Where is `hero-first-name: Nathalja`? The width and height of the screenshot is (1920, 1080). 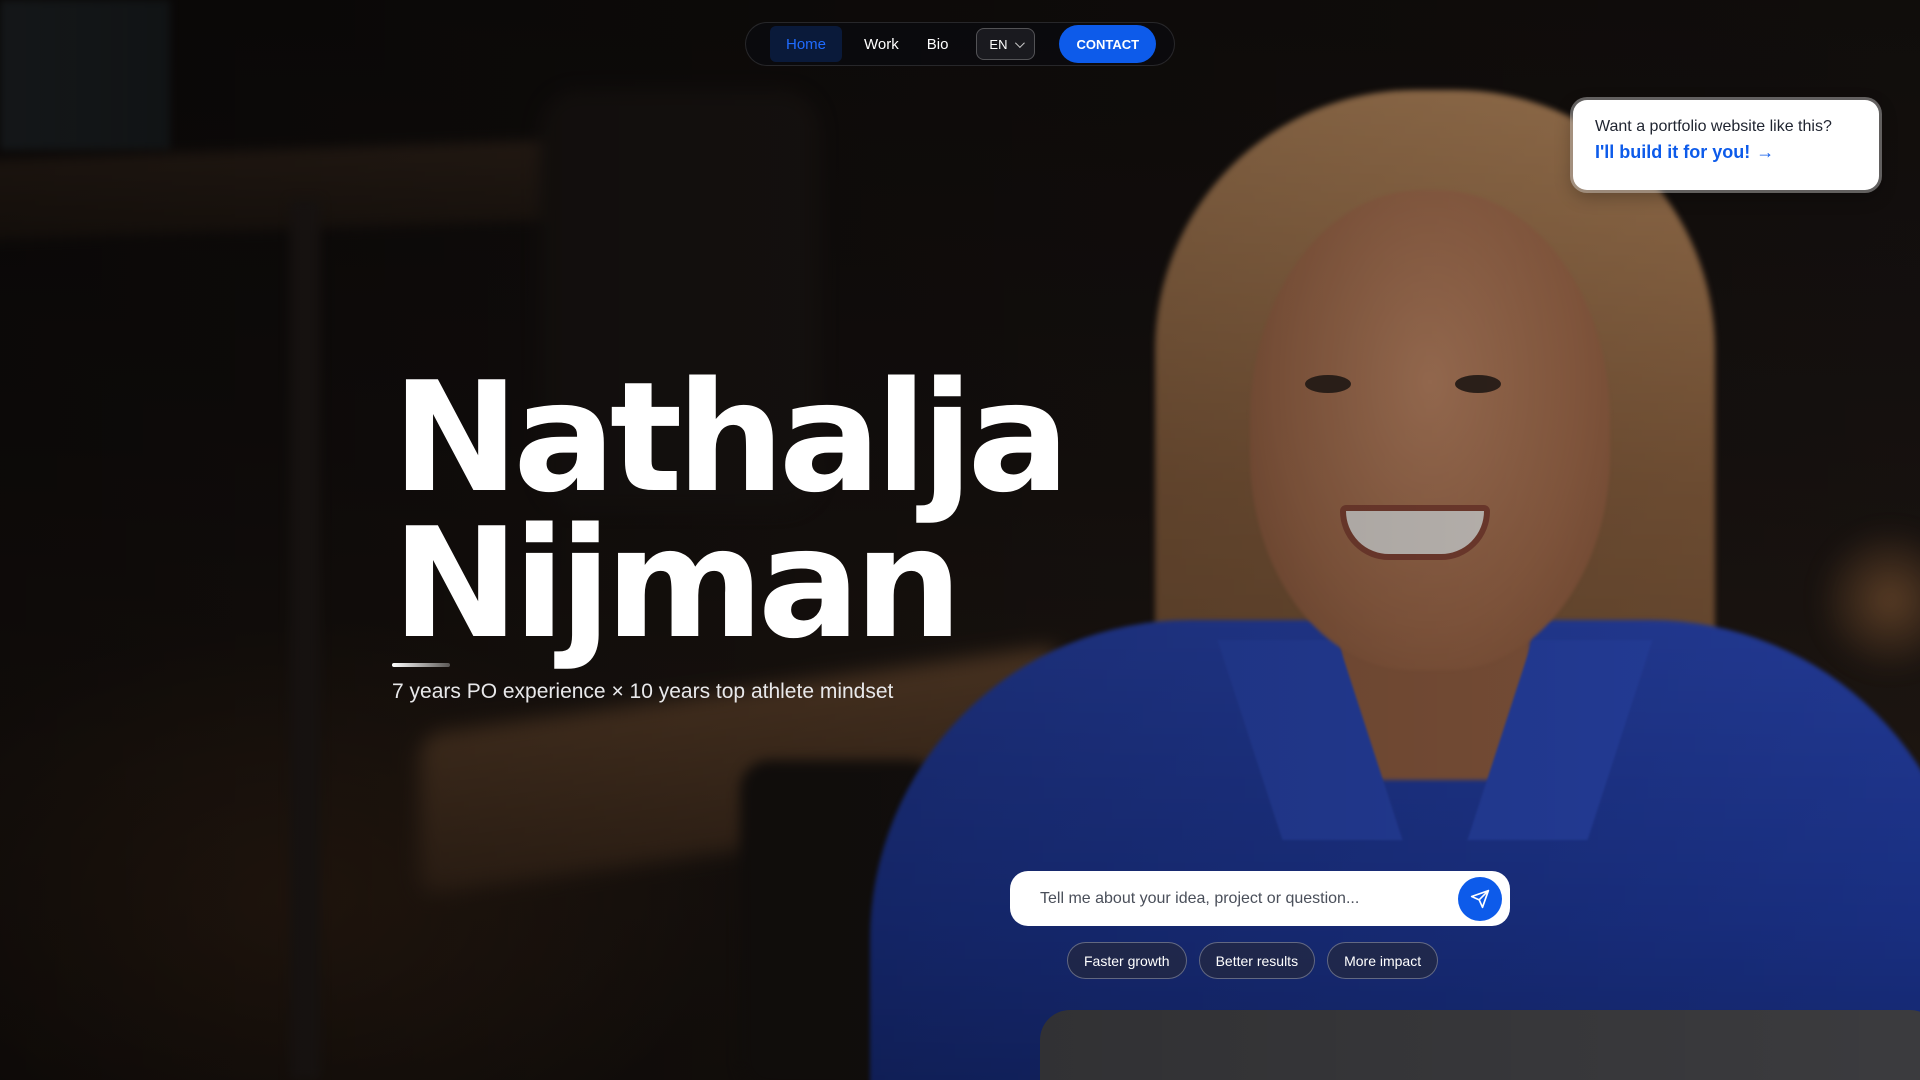
hero-first-name: Nathalja is located at coordinates (731, 437).